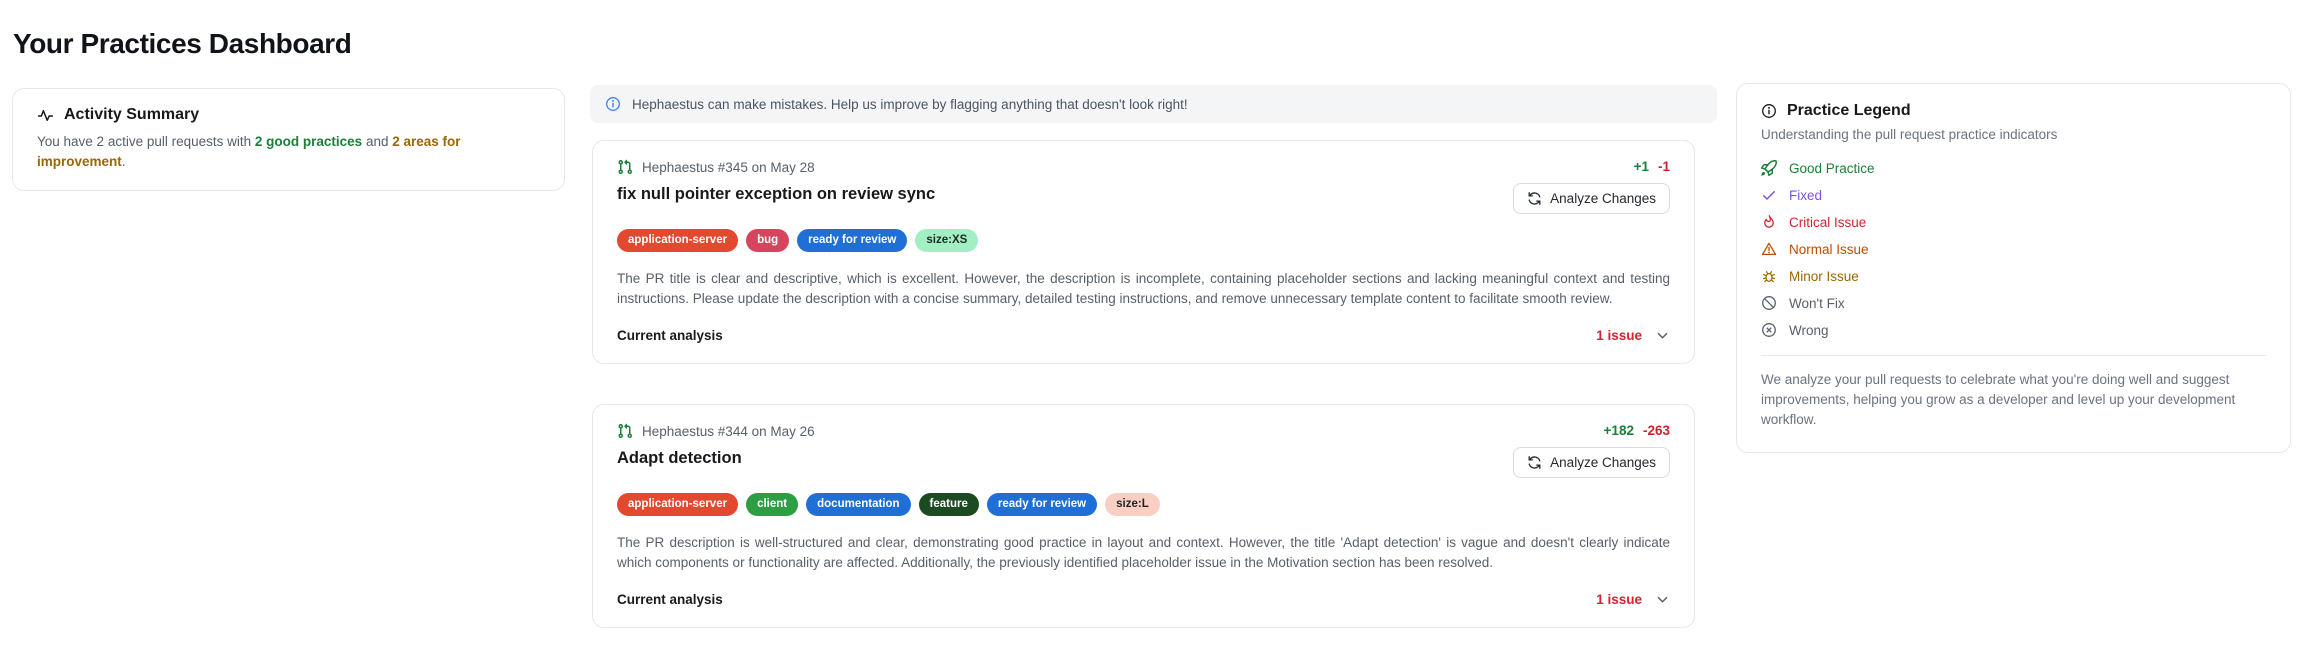  Describe the element at coordinates (2013, 303) in the screenshot. I see `legend-item-wont-fix: Won't Fix` at that location.